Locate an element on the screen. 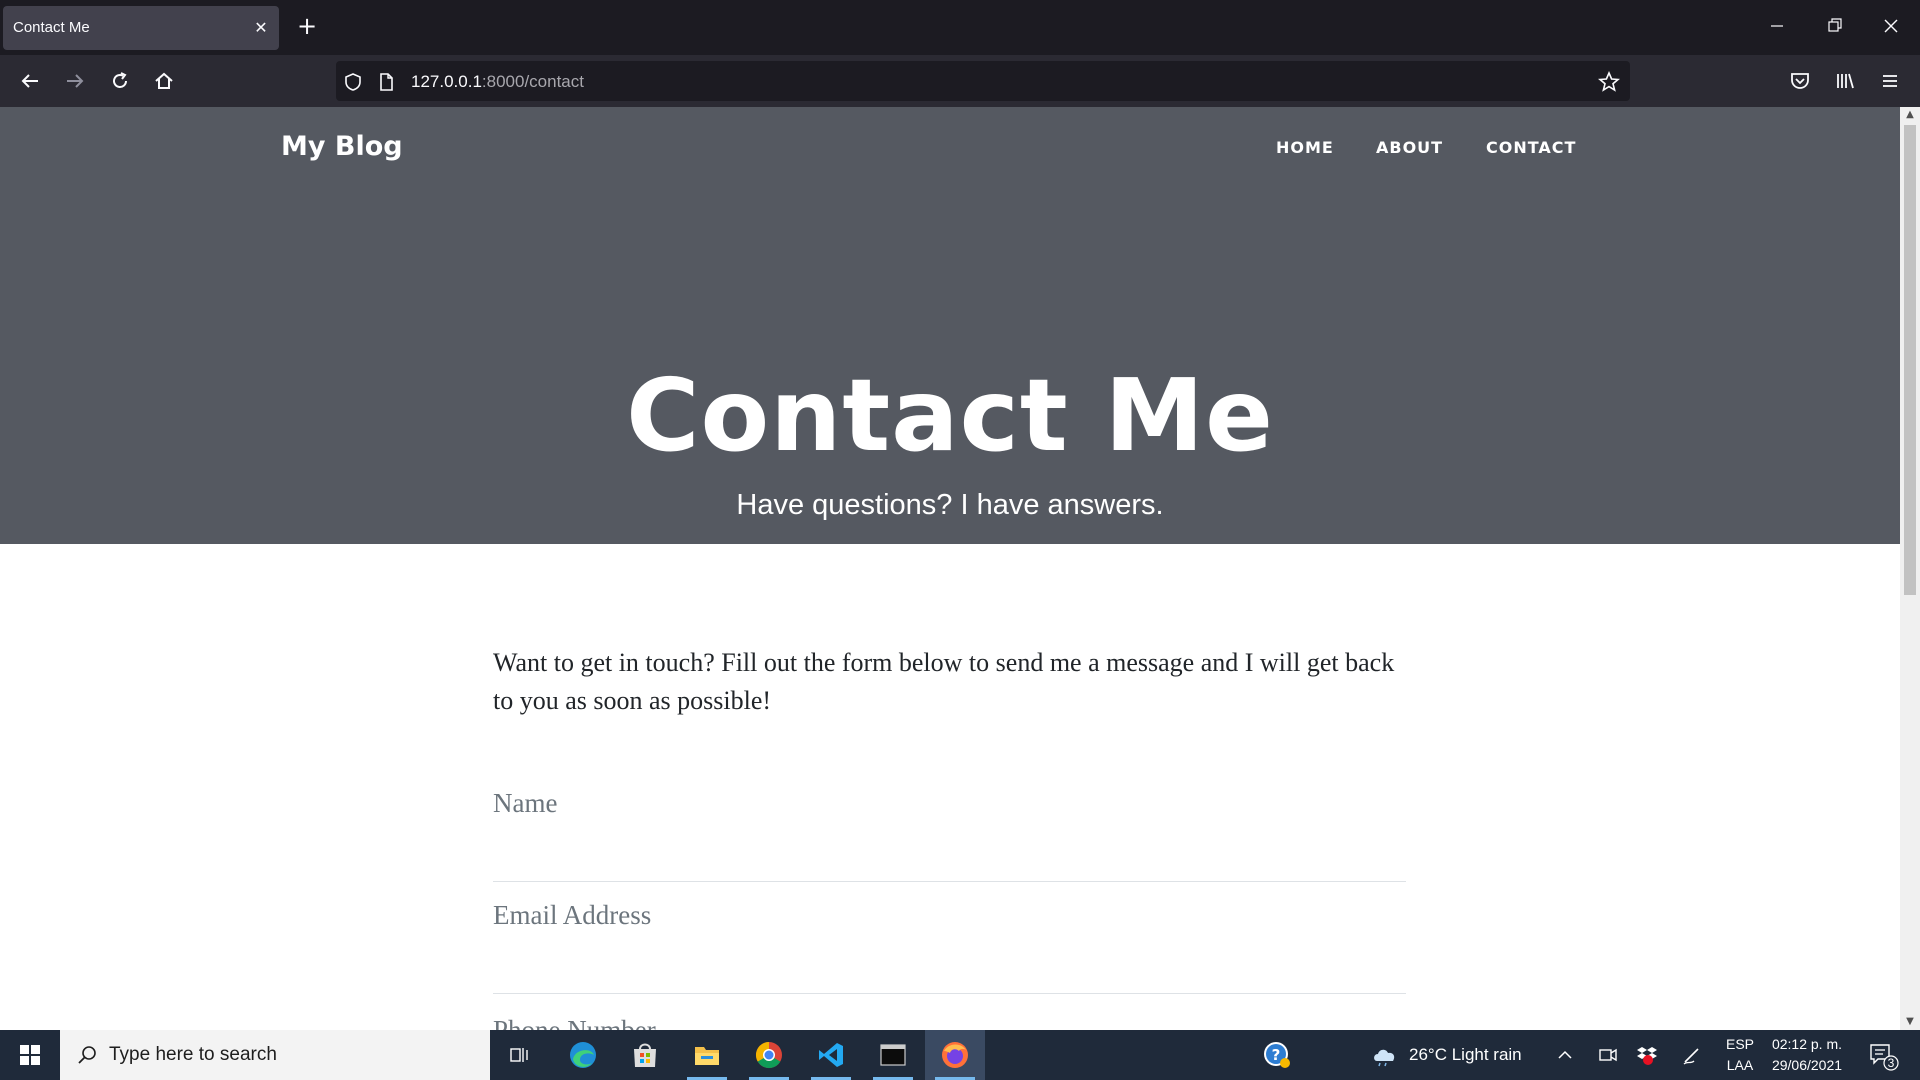 The image size is (1920, 1080). reload-icon is located at coordinates (120, 81).